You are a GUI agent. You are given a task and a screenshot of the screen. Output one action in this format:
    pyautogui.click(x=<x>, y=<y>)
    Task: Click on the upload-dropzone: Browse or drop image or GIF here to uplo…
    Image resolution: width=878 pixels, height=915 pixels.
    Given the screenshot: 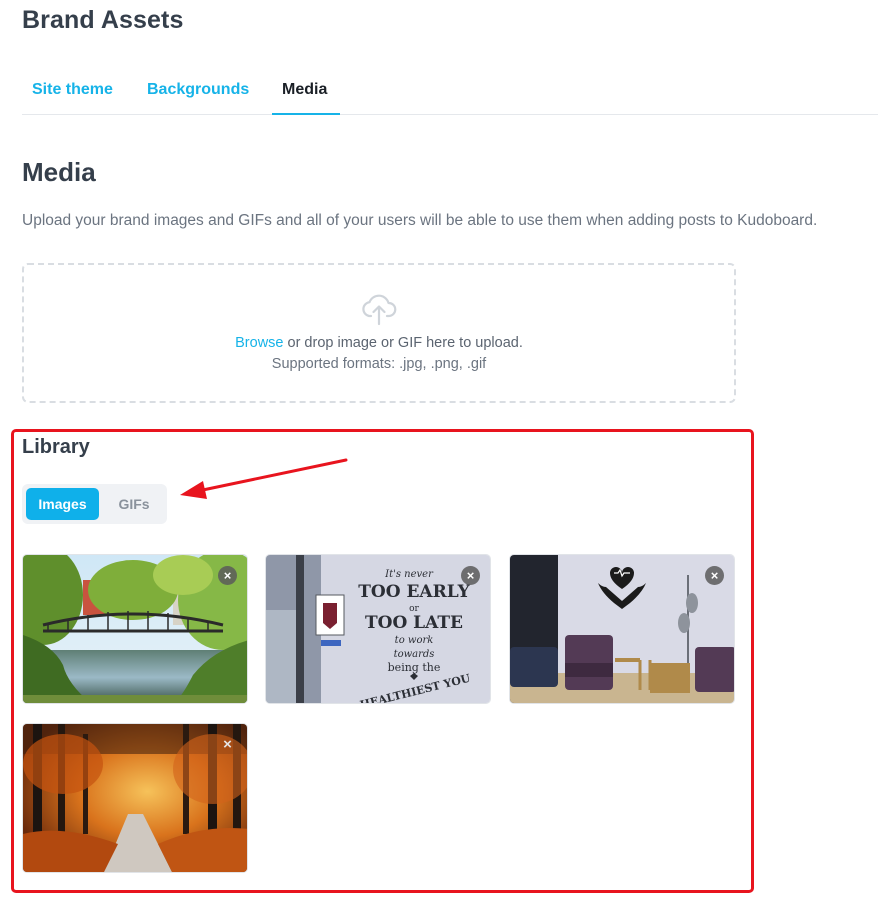 What is the action you would take?
    pyautogui.click(x=379, y=333)
    